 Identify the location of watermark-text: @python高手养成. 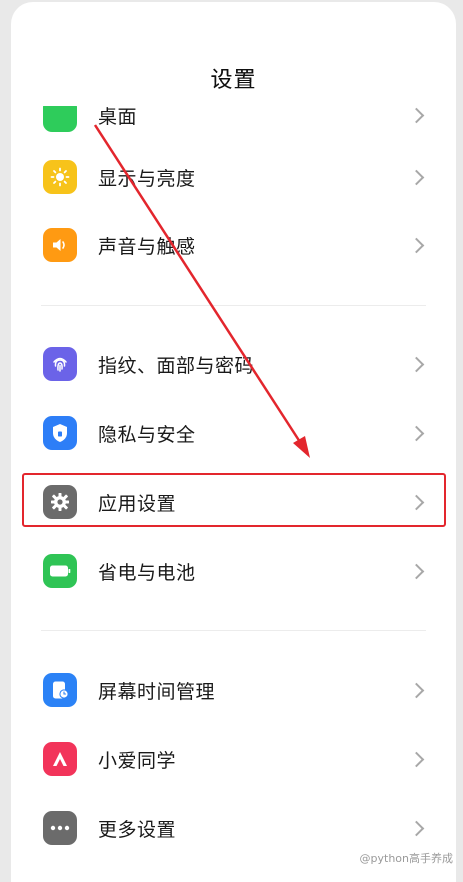
(406, 858).